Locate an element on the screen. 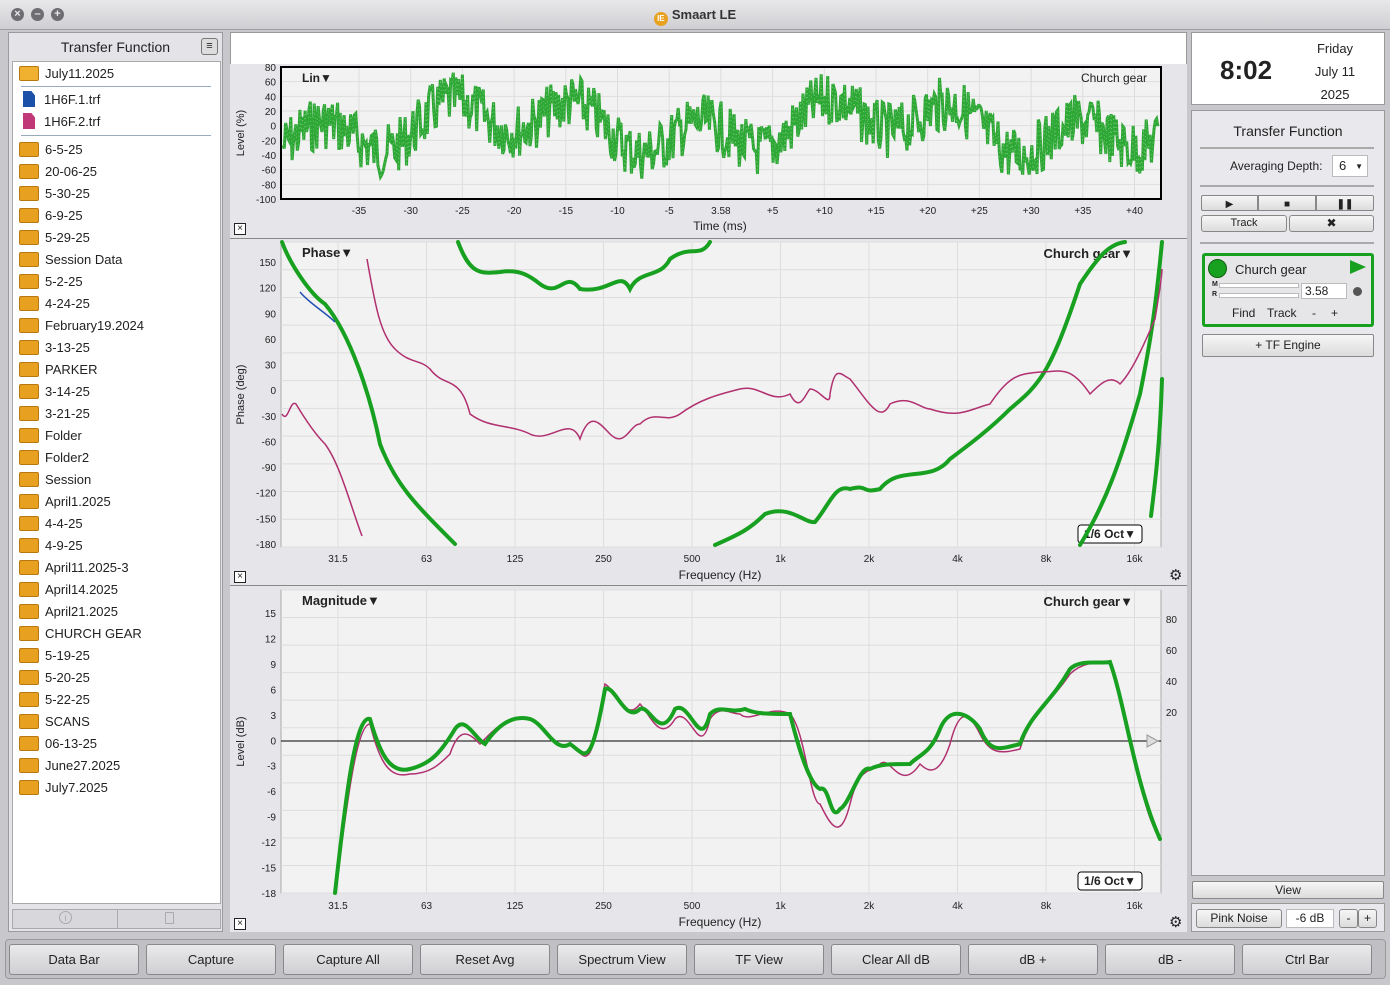 The image size is (1390, 985). folder-item: April1.2025 is located at coordinates (65, 502).